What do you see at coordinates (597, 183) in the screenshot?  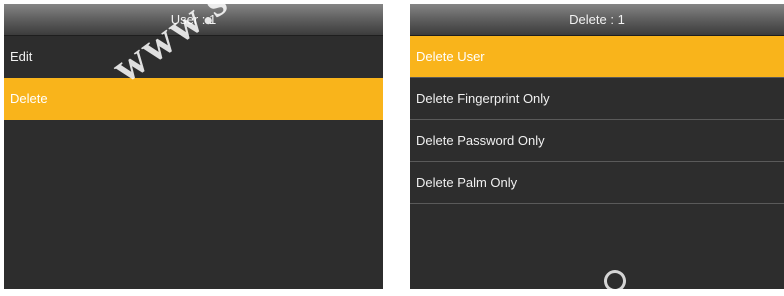 I see `menu-item-delete-palm-only: Delete Palm Only` at bounding box center [597, 183].